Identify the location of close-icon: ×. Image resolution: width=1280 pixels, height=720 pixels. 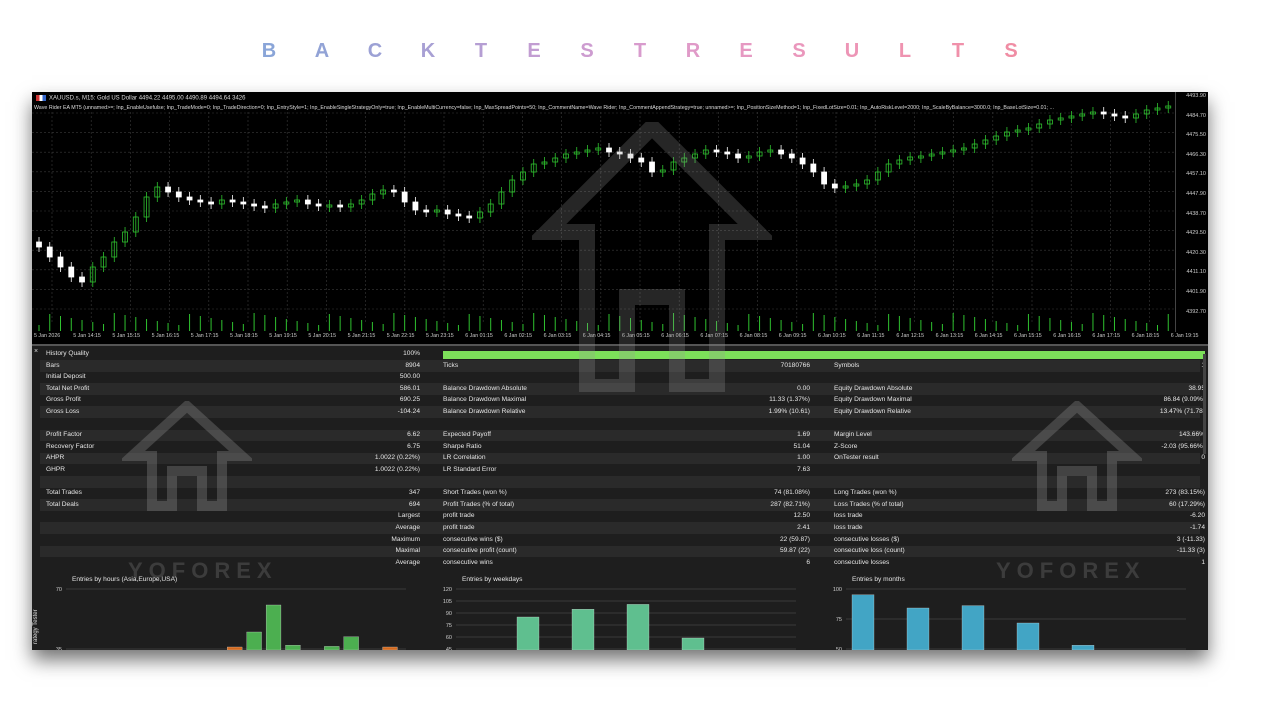
(36, 351).